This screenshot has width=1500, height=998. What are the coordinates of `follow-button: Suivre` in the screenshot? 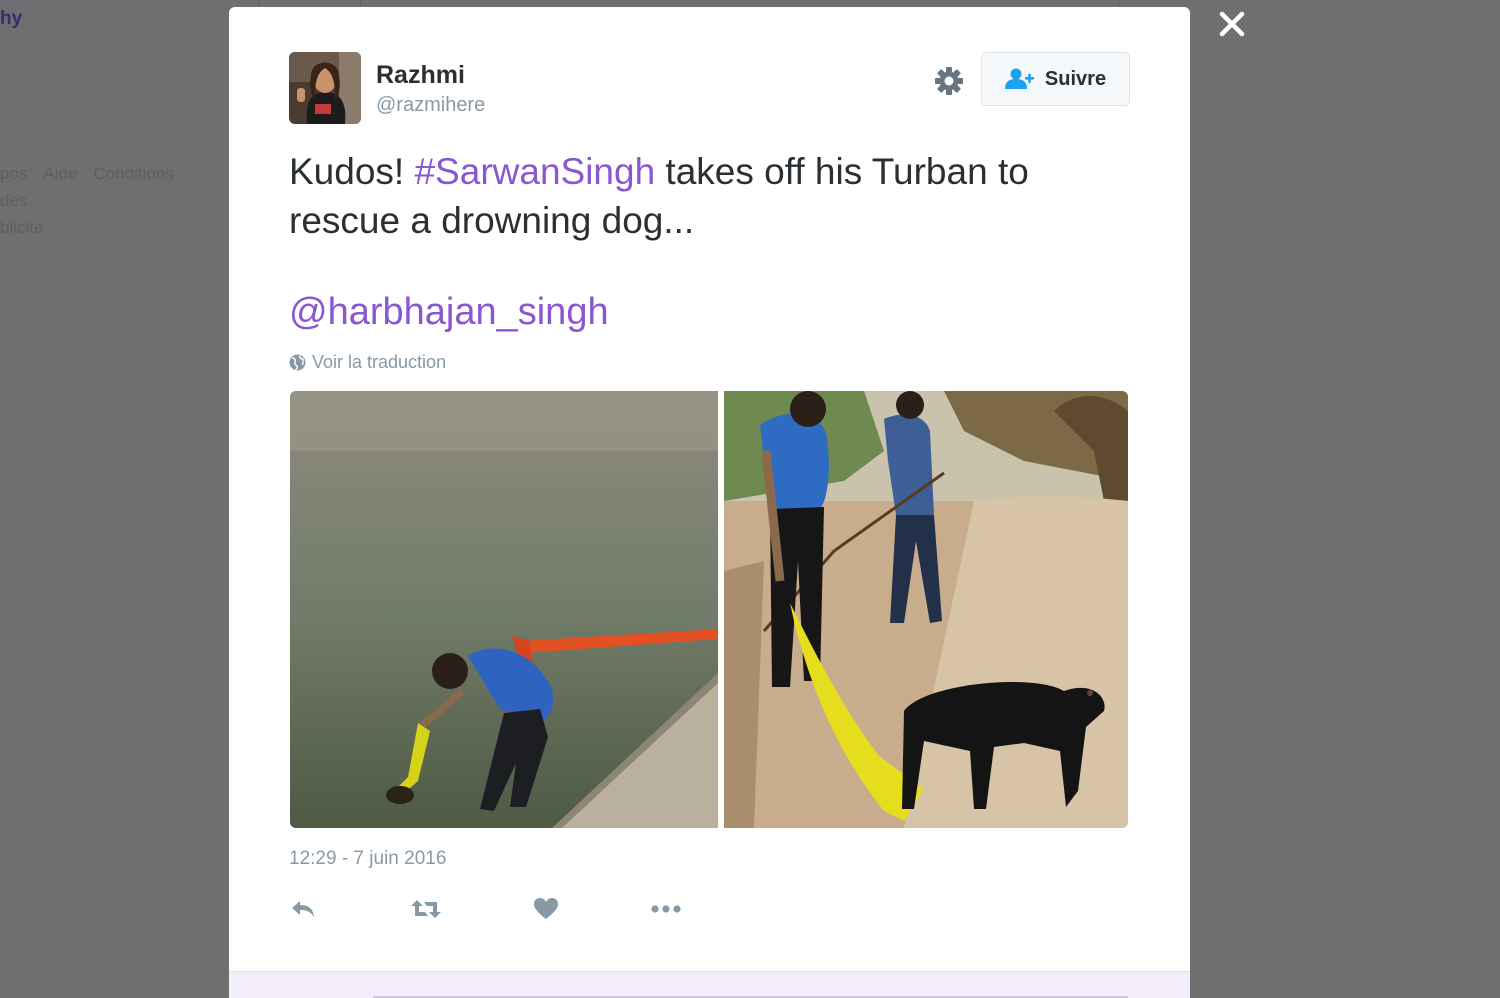 It's located at (1055, 79).